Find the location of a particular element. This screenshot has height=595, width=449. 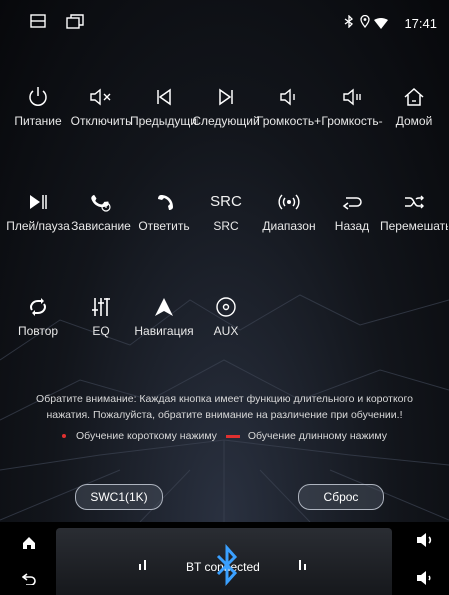

shuffle-label: Перемешать is located at coordinates (414, 226).